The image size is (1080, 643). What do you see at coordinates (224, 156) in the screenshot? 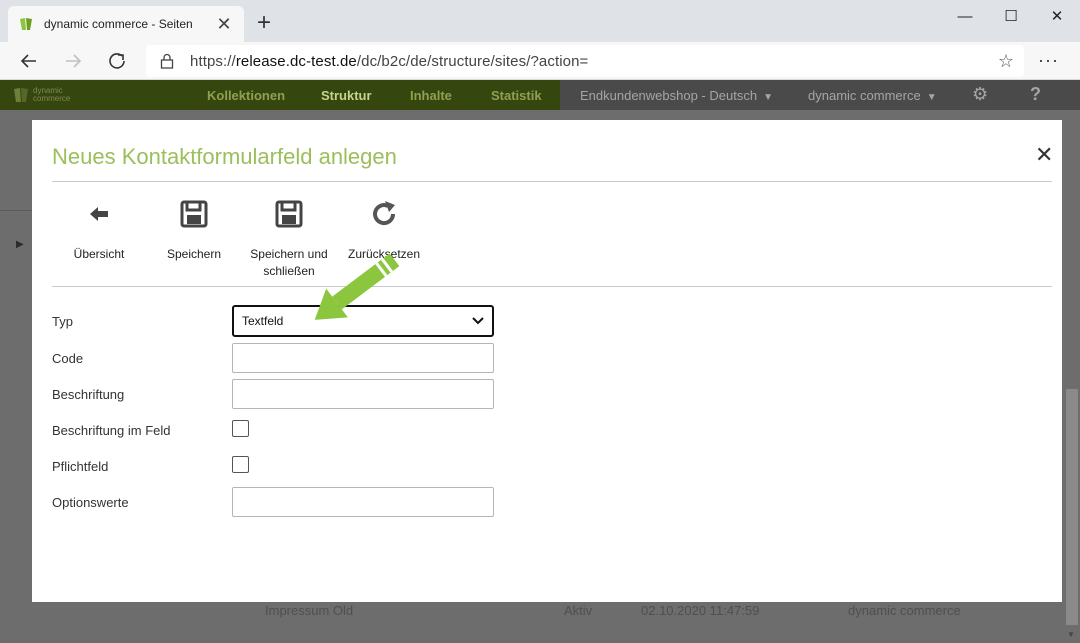
I see `dialog-title: Neues Kontaktformularfeld anlegen` at bounding box center [224, 156].